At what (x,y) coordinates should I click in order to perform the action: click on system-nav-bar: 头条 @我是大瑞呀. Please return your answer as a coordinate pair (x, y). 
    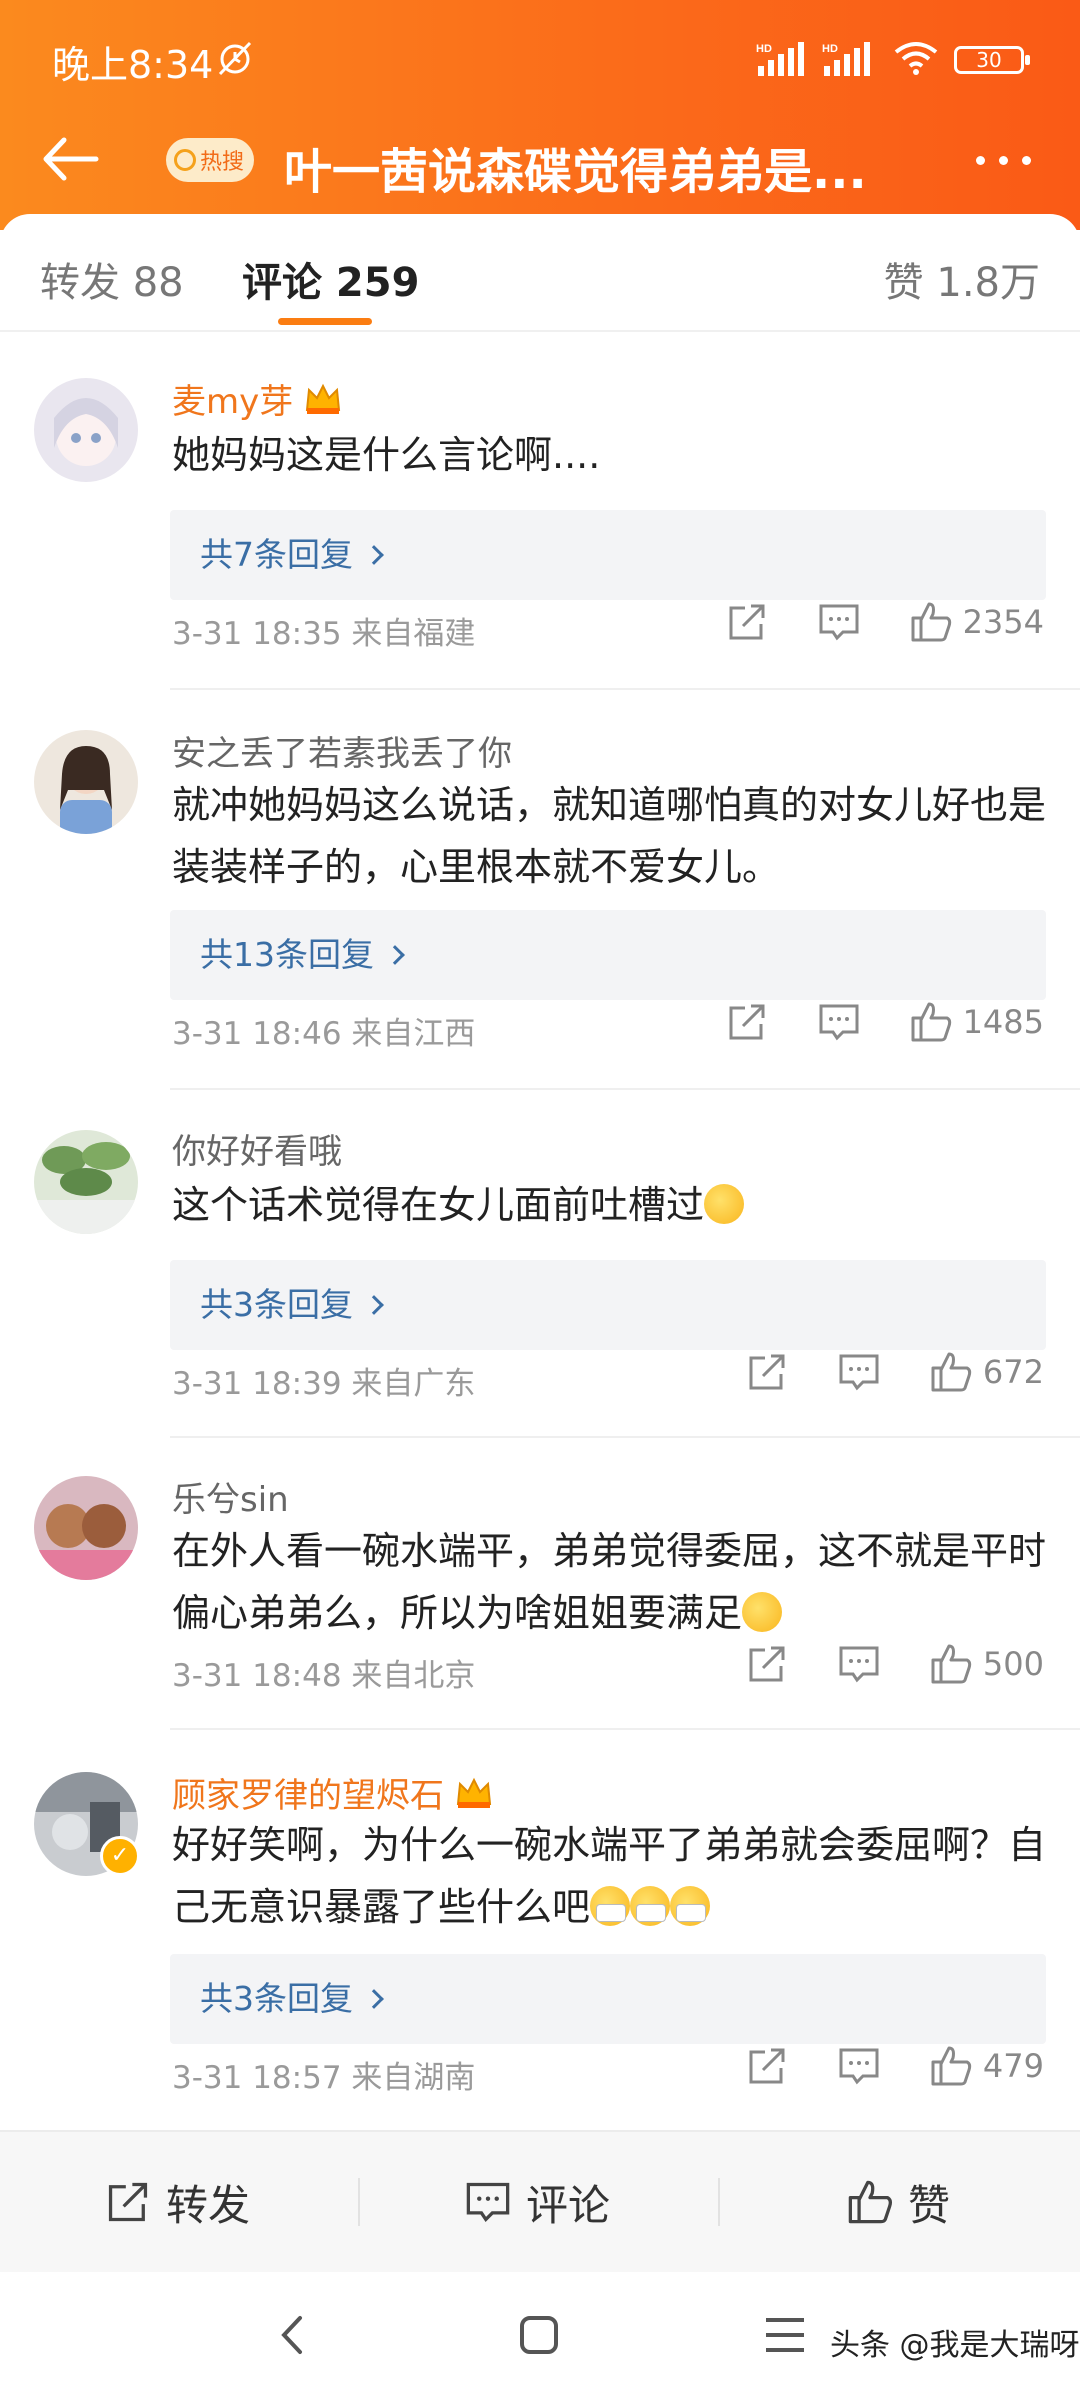
    Looking at the image, I should click on (540, 2336).